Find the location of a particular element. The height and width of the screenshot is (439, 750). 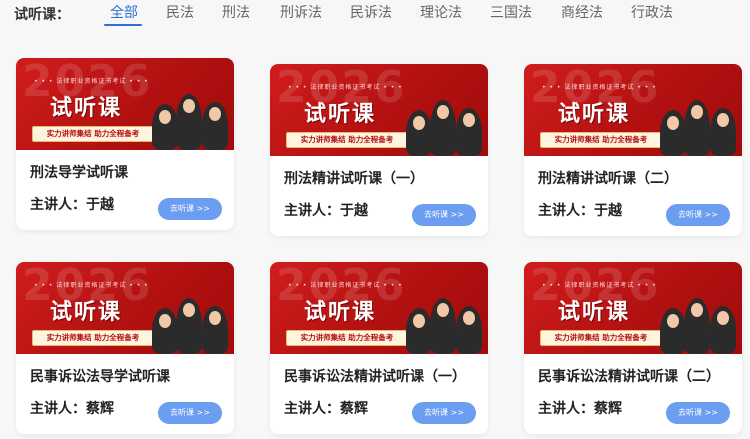

course-title: 刑法精讲试听课（二） is located at coordinates (608, 179).